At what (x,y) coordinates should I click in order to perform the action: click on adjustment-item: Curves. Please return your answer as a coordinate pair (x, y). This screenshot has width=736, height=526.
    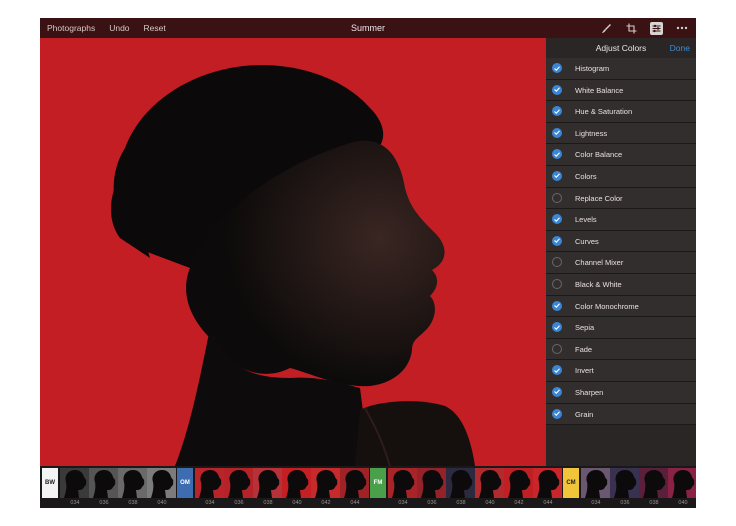
    Looking at the image, I should click on (621, 241).